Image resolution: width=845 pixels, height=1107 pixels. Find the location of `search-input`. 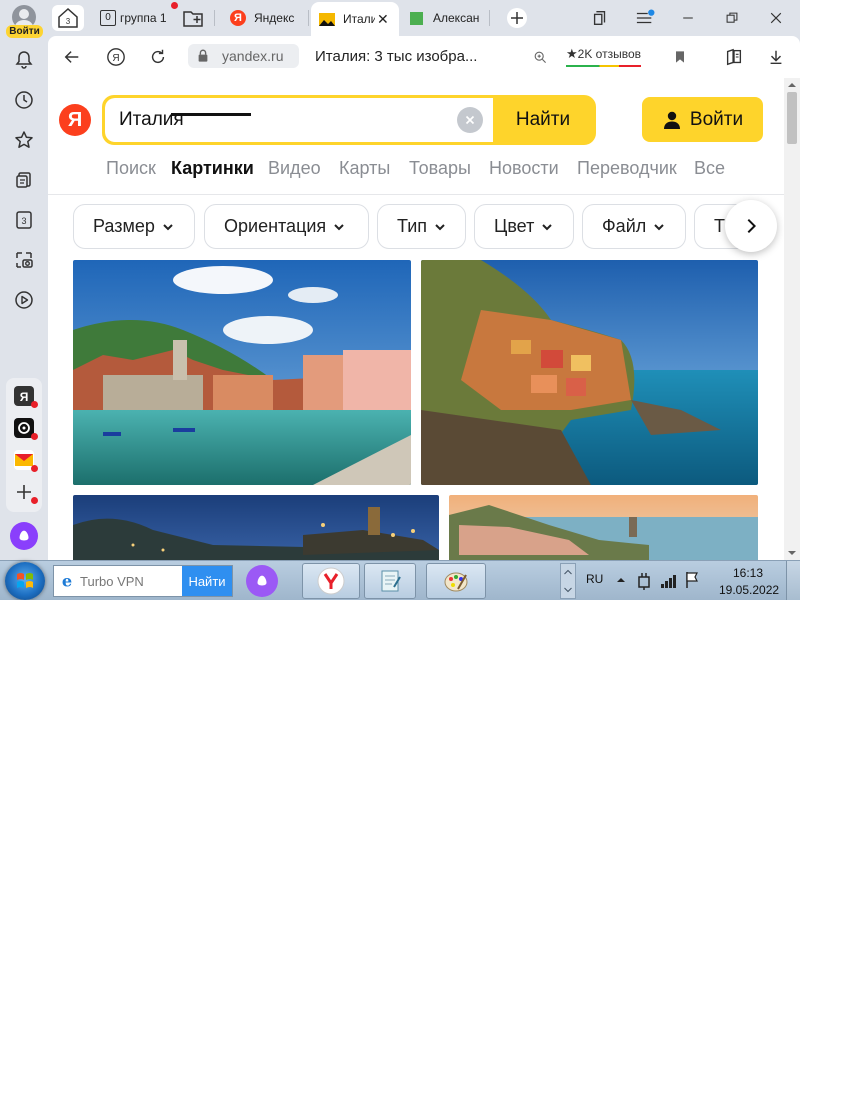

search-input is located at coordinates (299, 120).